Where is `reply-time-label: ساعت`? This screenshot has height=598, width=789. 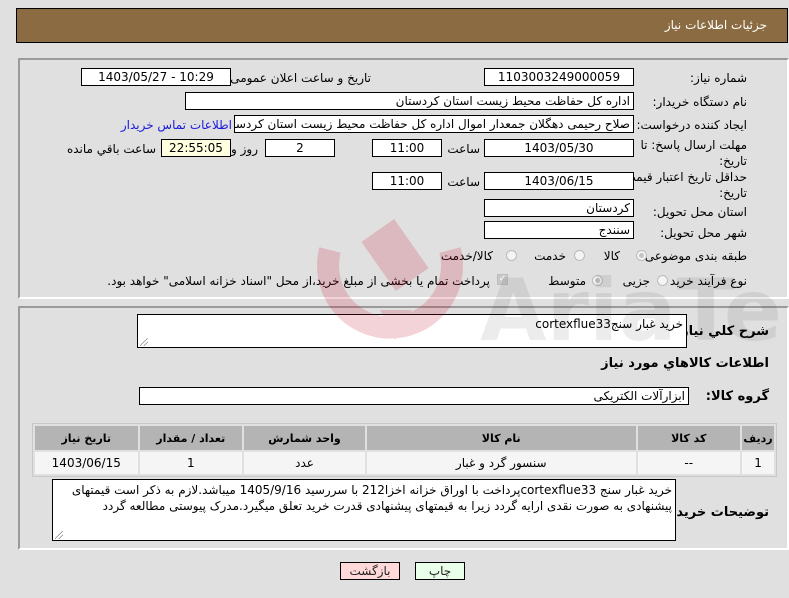
reply-time-label: ساعت is located at coordinates (463, 149).